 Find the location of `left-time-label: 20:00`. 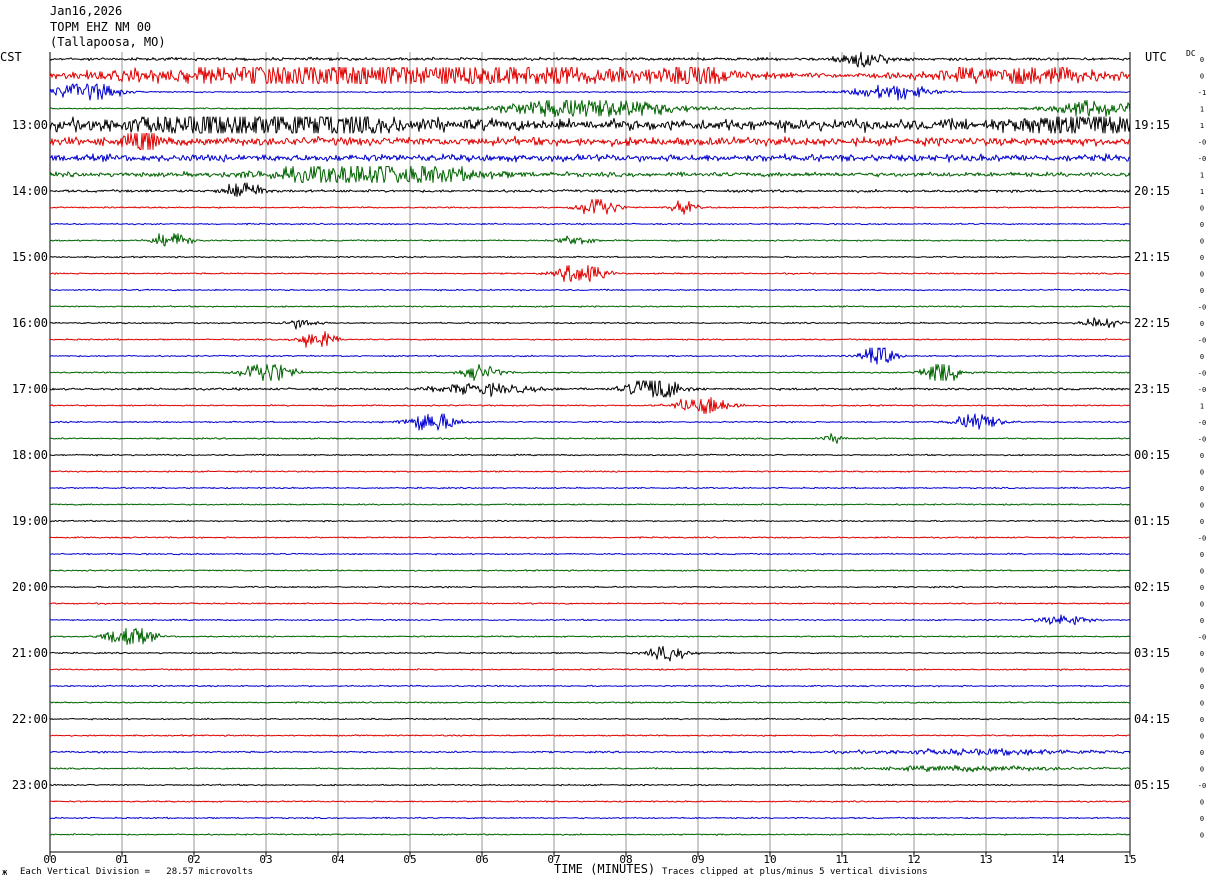

left-time-label: 20:00 is located at coordinates (30, 587).